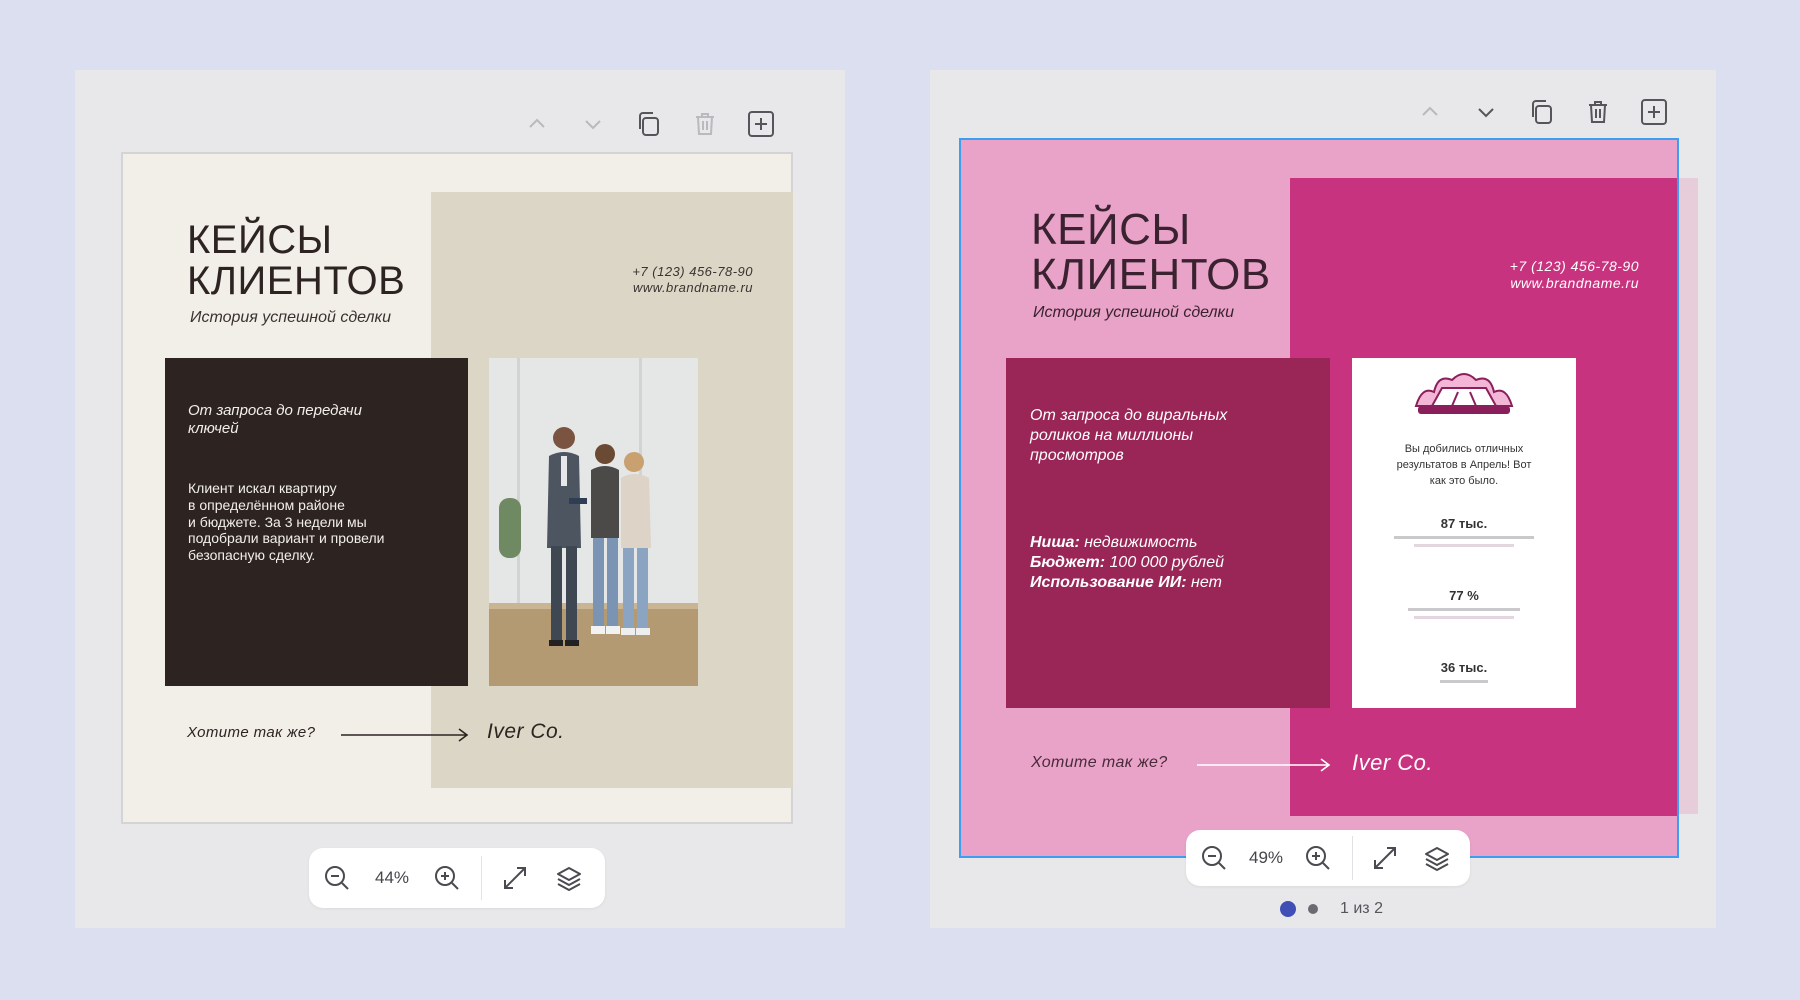  What do you see at coordinates (277, 521) in the screenshot?
I see `body-line: и бюджете. За 3 недели мы` at bounding box center [277, 521].